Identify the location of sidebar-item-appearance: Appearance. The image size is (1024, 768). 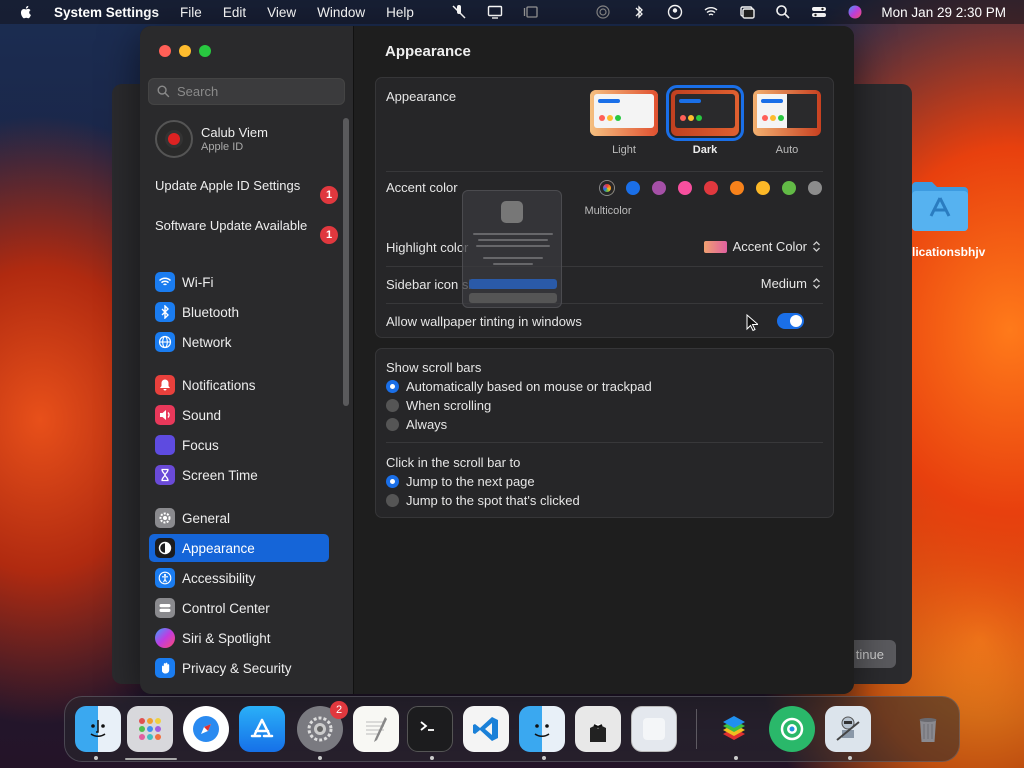
(239, 548).